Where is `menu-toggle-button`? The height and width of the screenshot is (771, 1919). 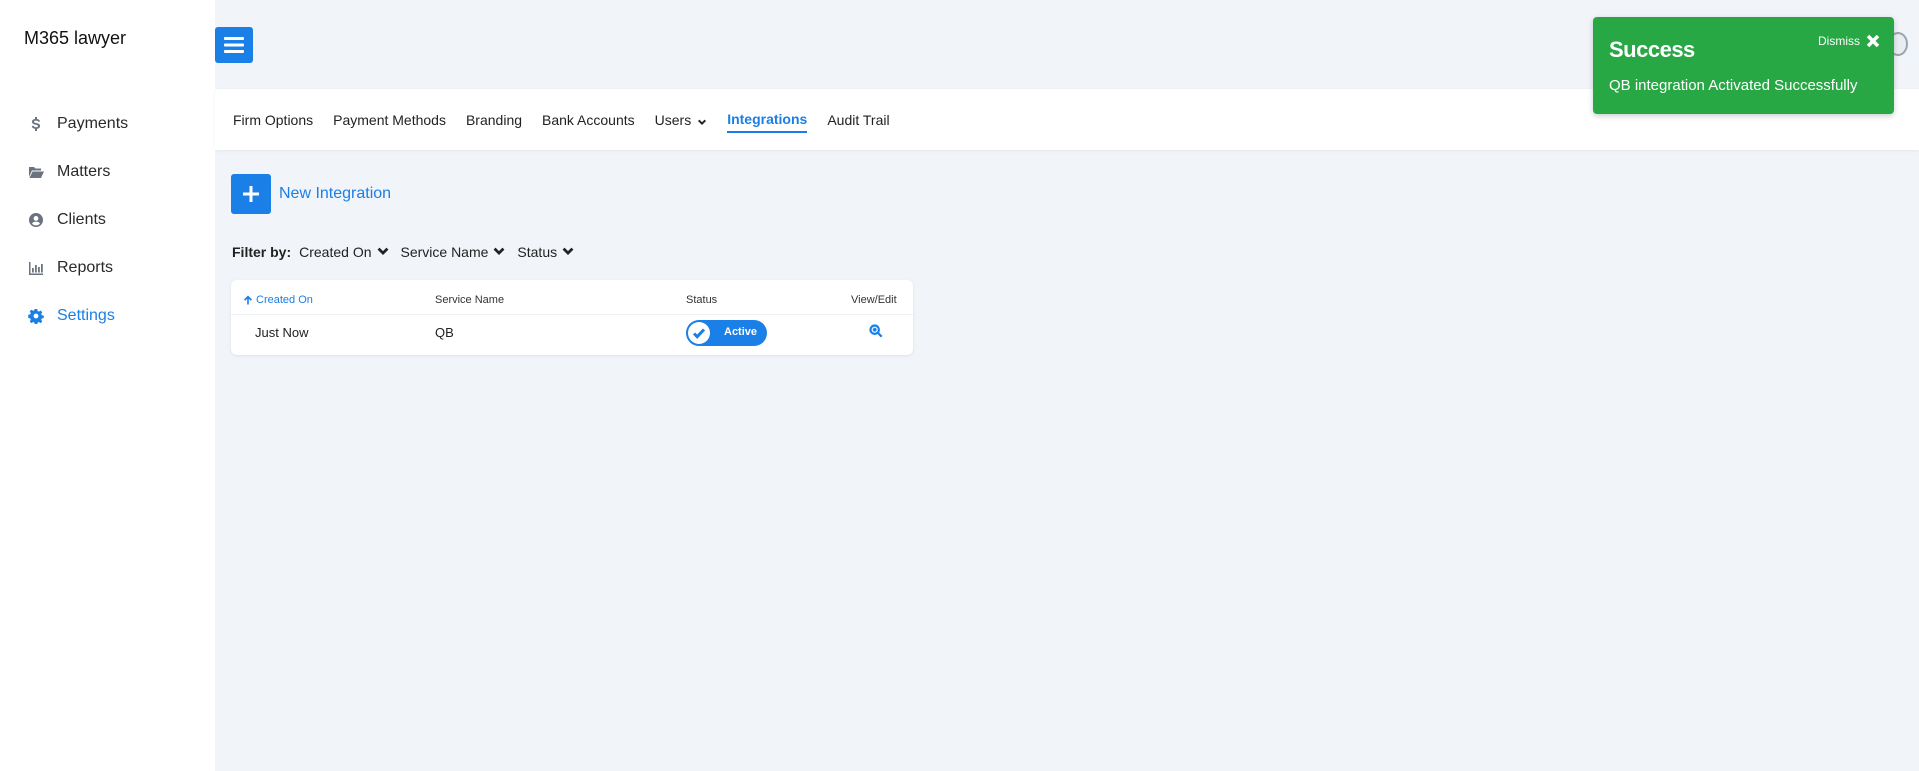
menu-toggle-button is located at coordinates (234, 45).